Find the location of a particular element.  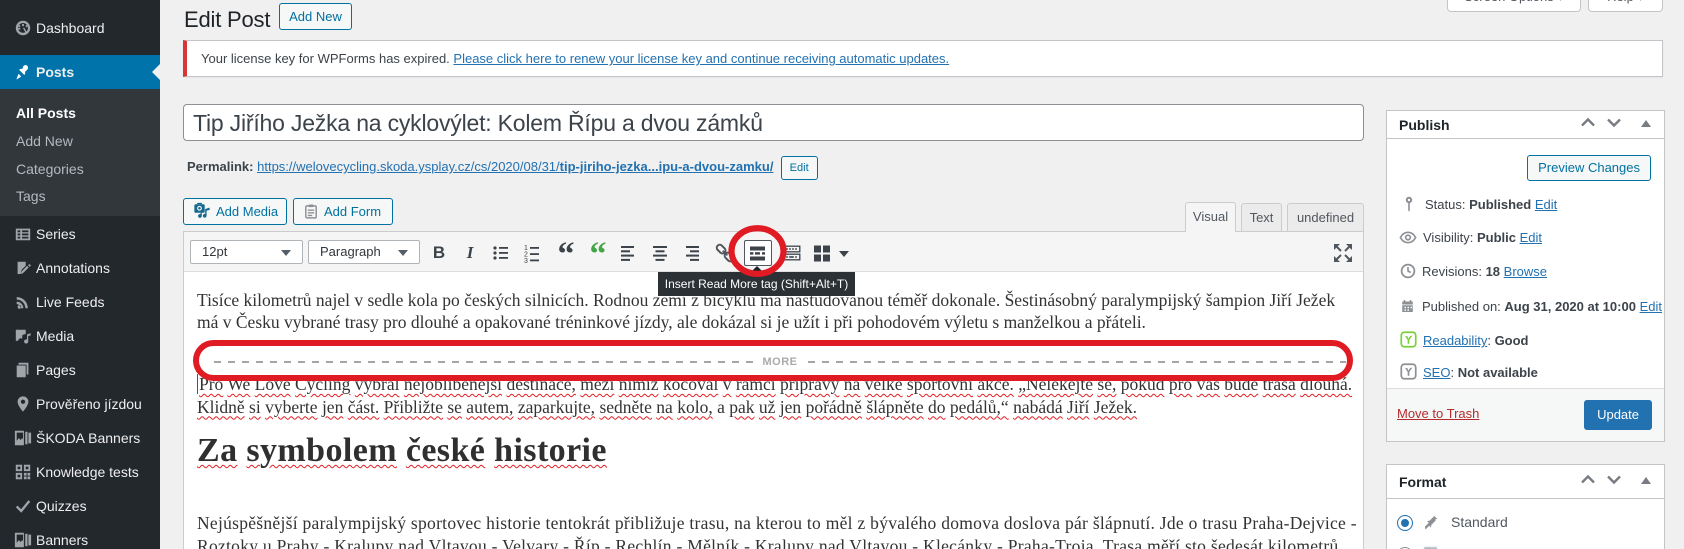

svg-text: 3 is located at coordinates (526, 261).